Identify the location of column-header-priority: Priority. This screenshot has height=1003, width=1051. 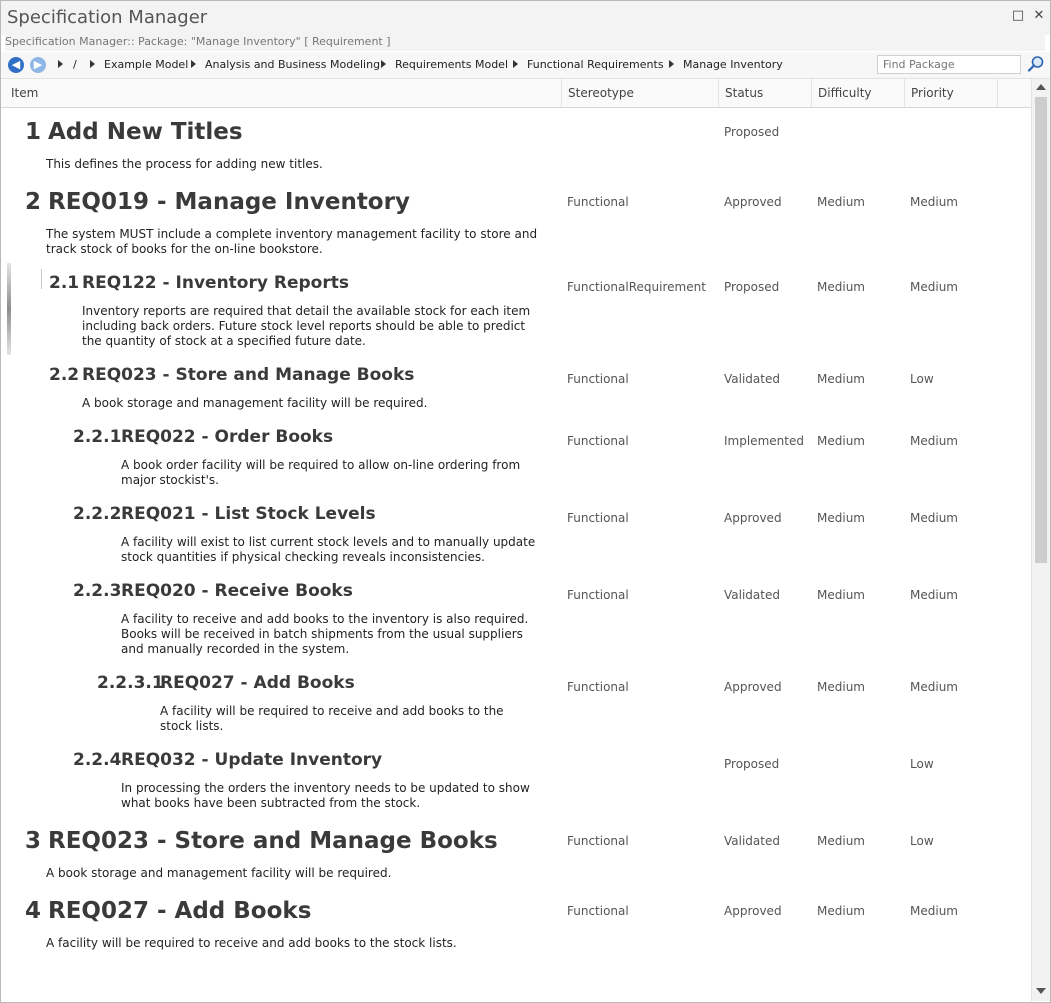
(951, 93).